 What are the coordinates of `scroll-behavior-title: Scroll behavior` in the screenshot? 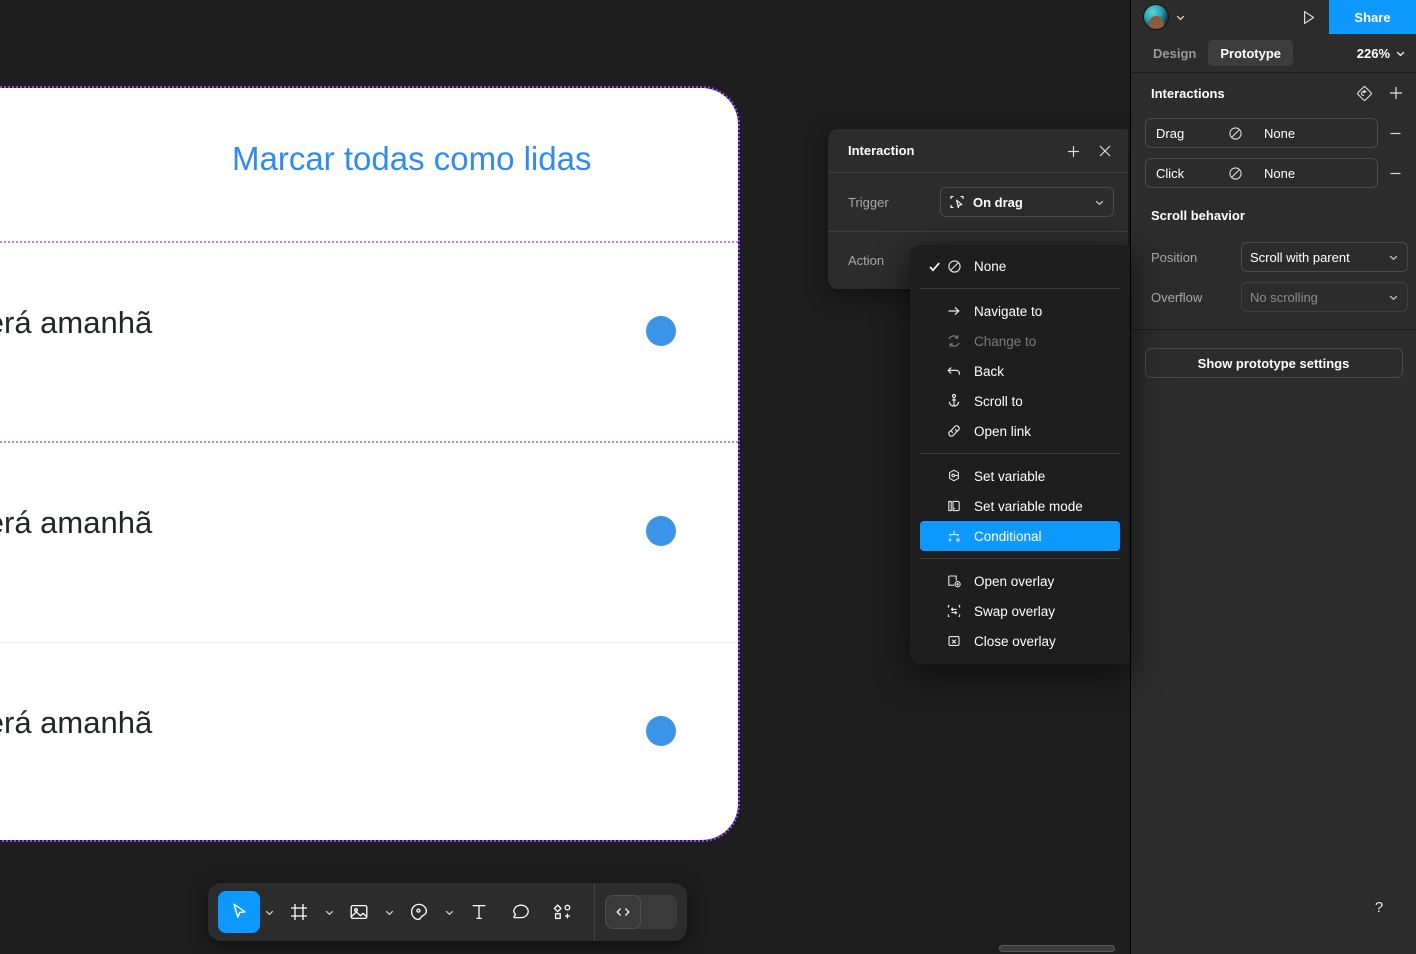 It's located at (1198, 215).